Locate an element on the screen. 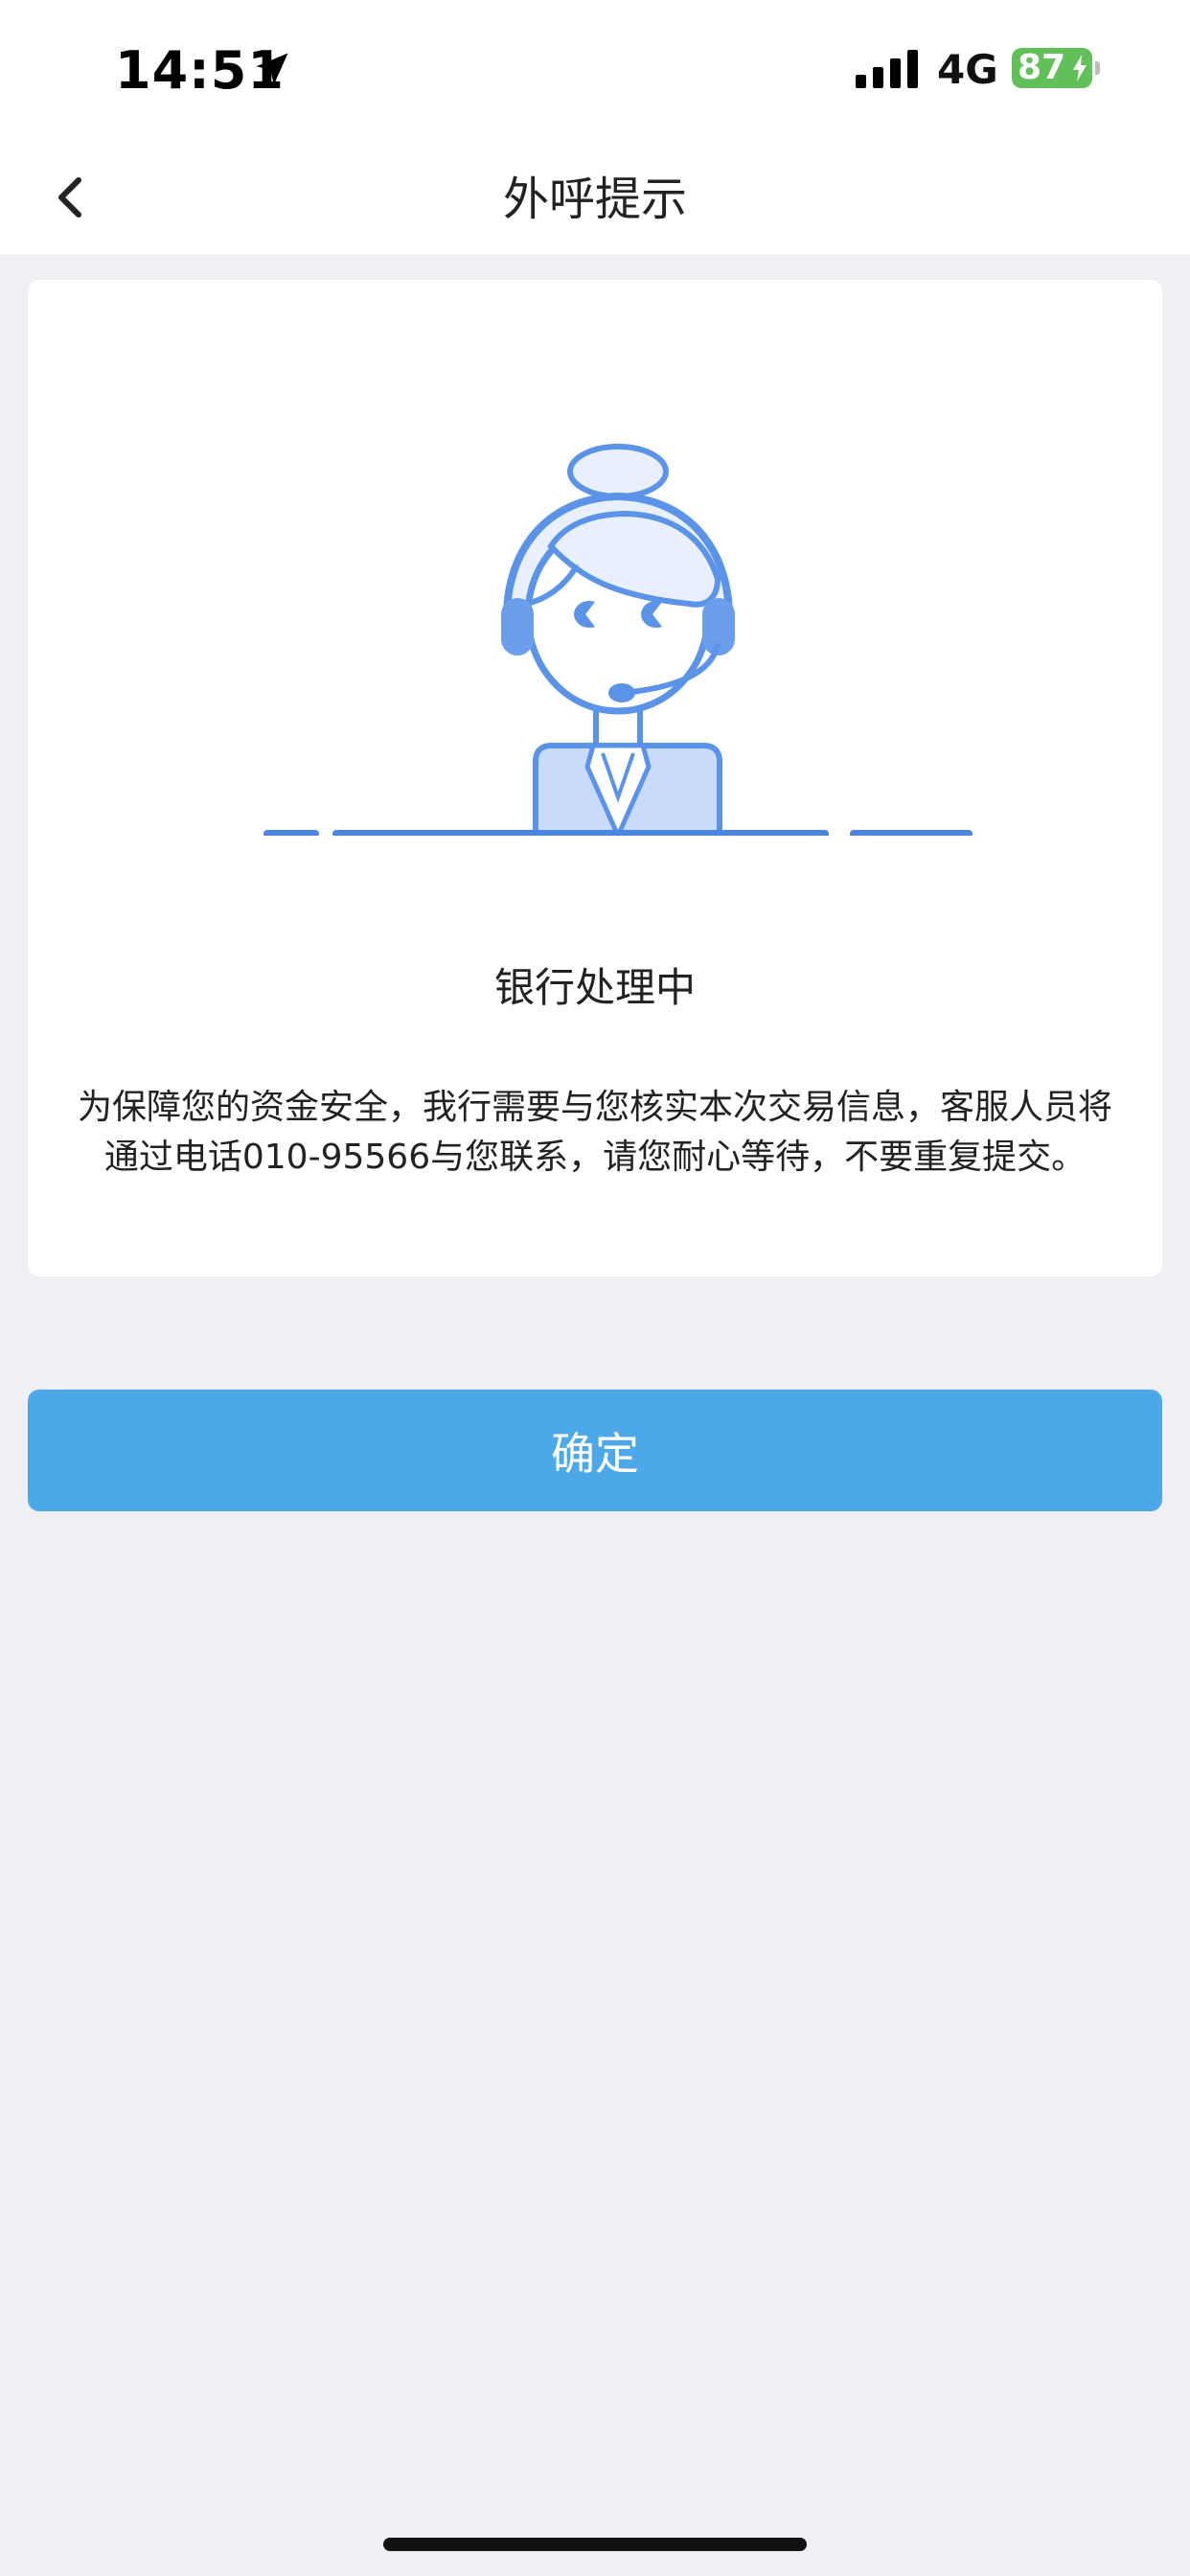  network-type: 4G is located at coordinates (968, 69).